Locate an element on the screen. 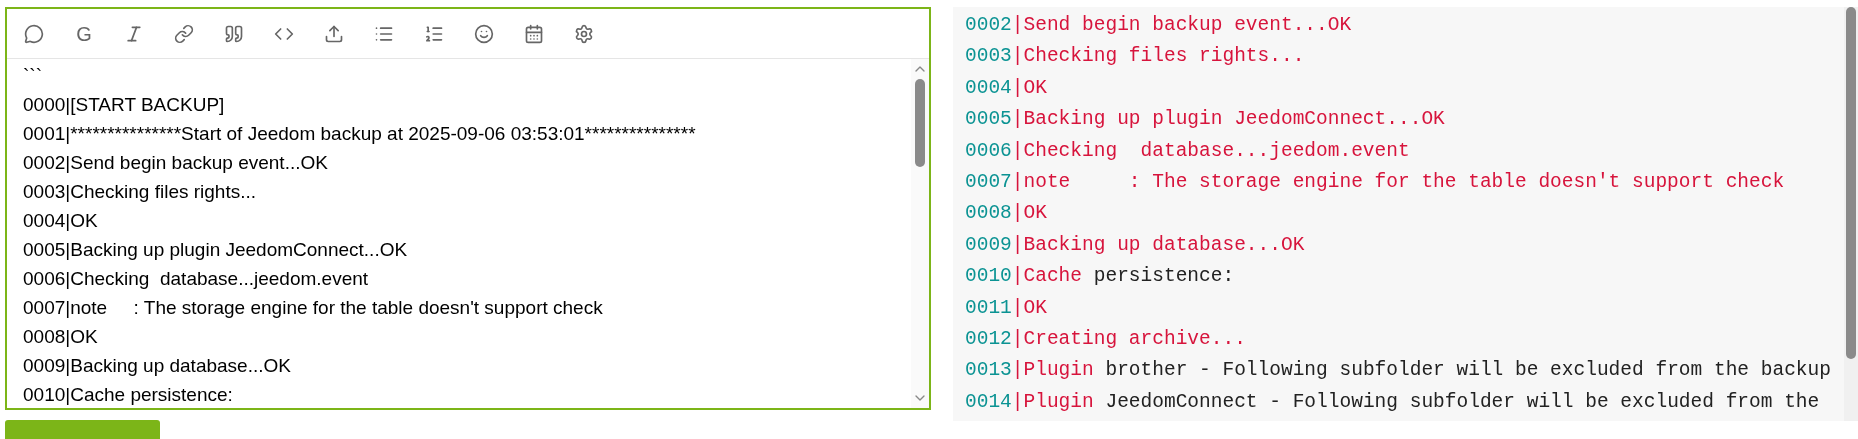 The height and width of the screenshot is (439, 1858). code-line: note : The storage engine for the table doesn't support check is located at coordinates (1404, 183).